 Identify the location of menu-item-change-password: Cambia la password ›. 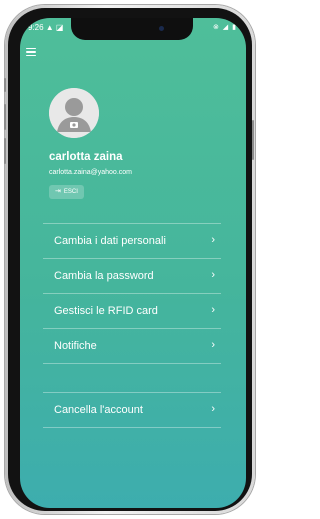
(132, 276).